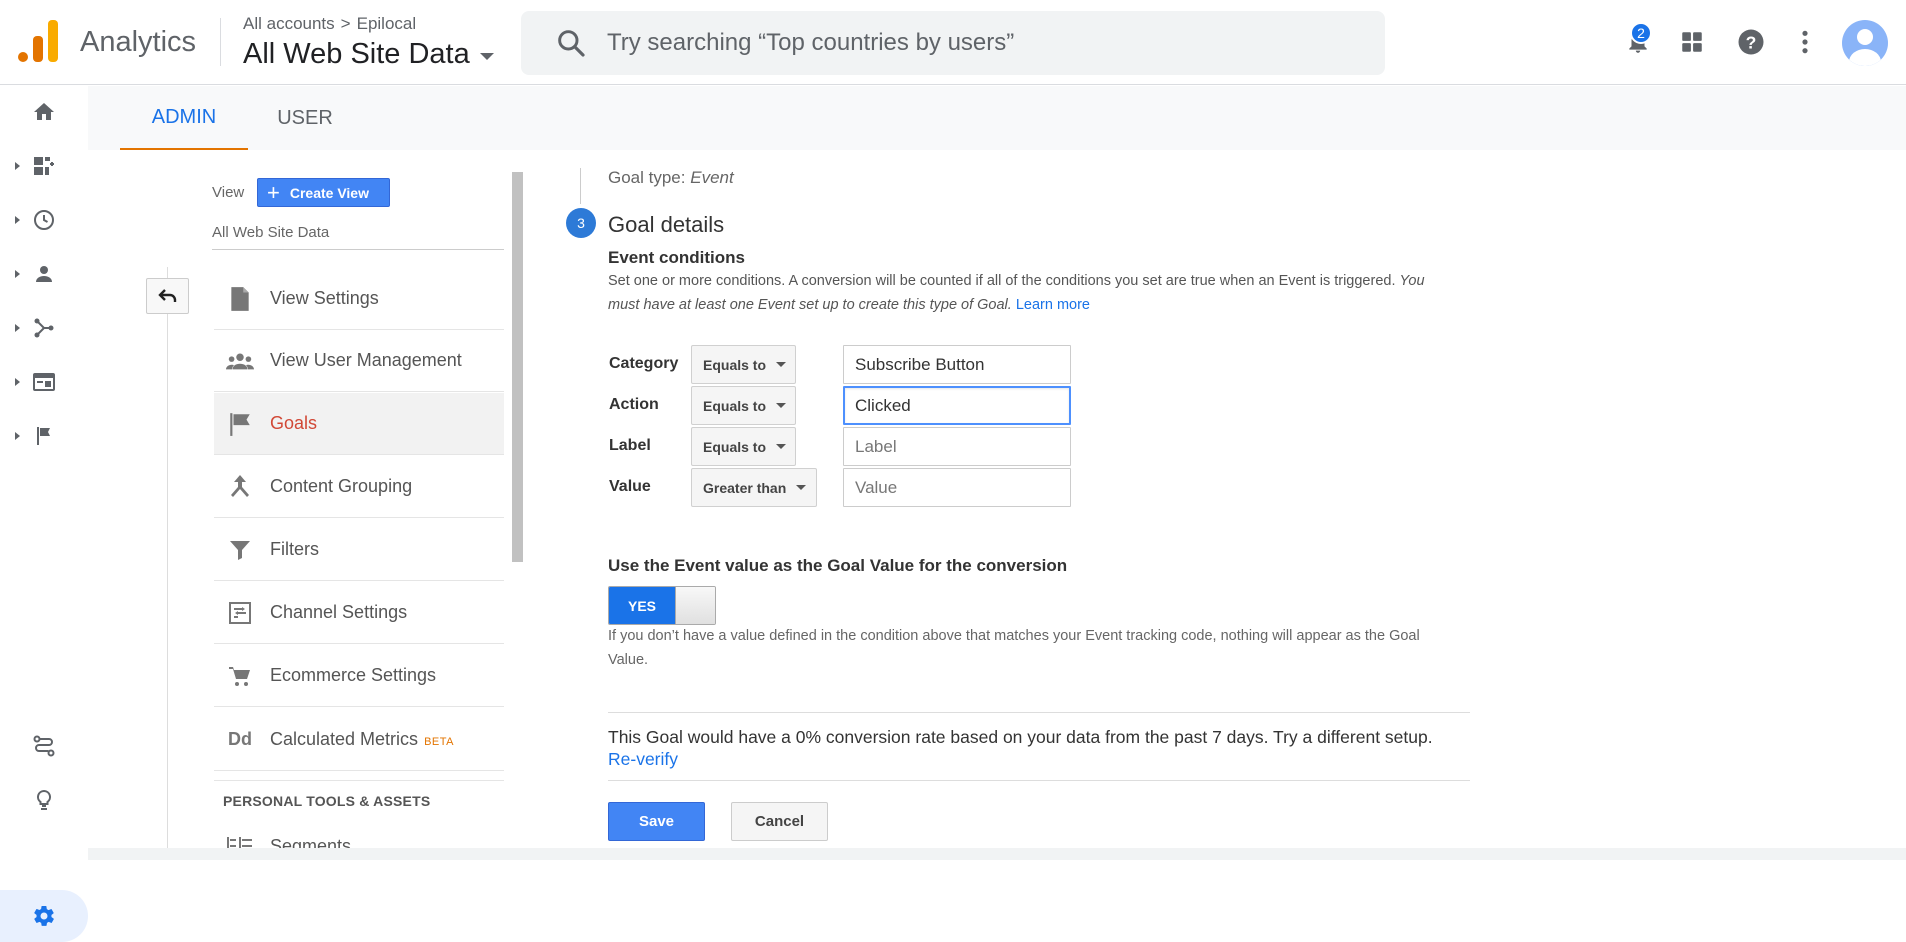 The height and width of the screenshot is (942, 1906). I want to click on nav-ecommerce-settings: Ecommerce Settings, so click(359, 676).